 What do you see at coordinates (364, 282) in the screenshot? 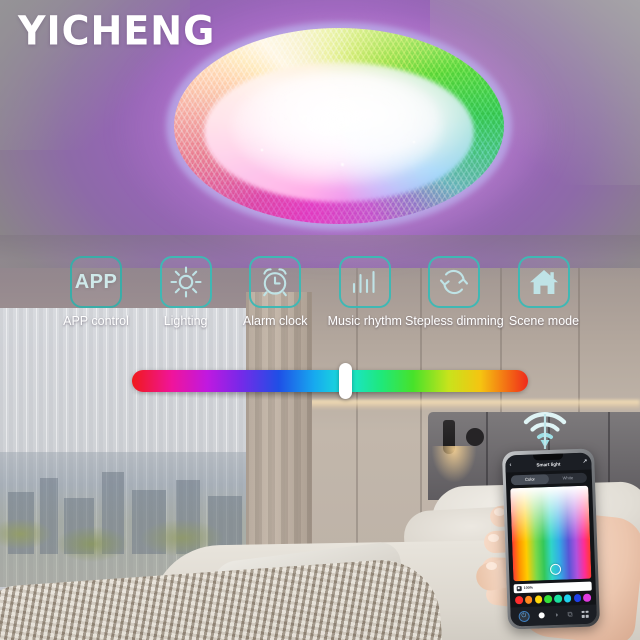
I see `equalizer-icon` at bounding box center [364, 282].